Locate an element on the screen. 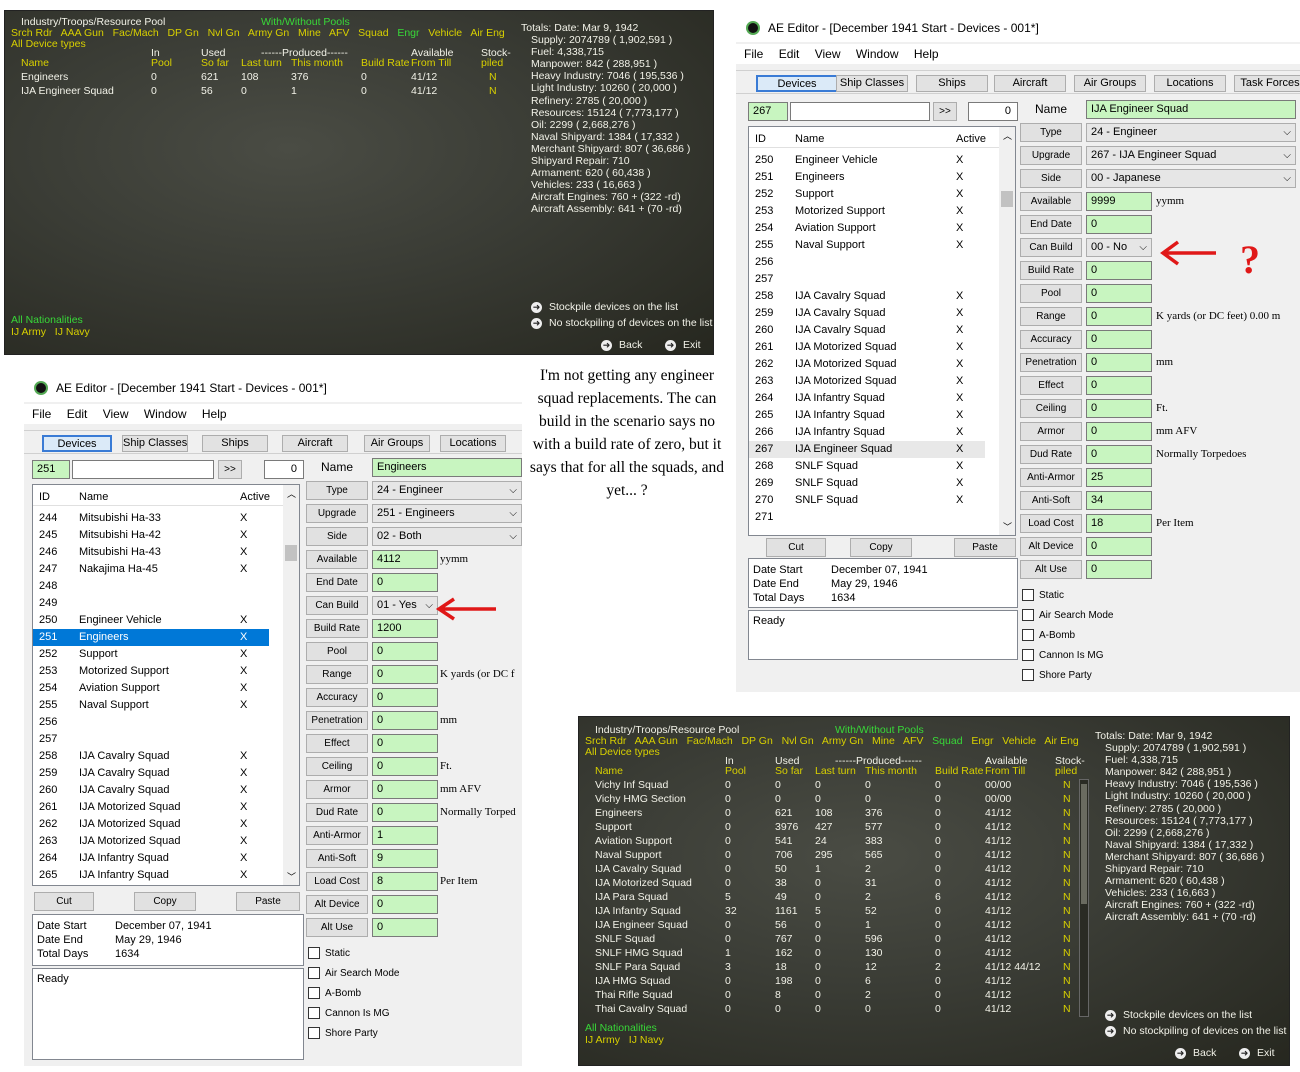 Image resolution: width=1300 pixels, height=1072 pixels. dud-rate-field: 0 is located at coordinates (405, 812).